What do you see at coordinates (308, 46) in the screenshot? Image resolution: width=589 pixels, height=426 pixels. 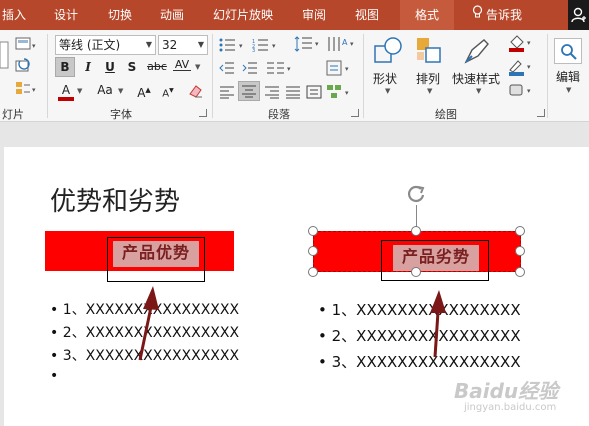 I see `line-spacing-icon: ▾` at bounding box center [308, 46].